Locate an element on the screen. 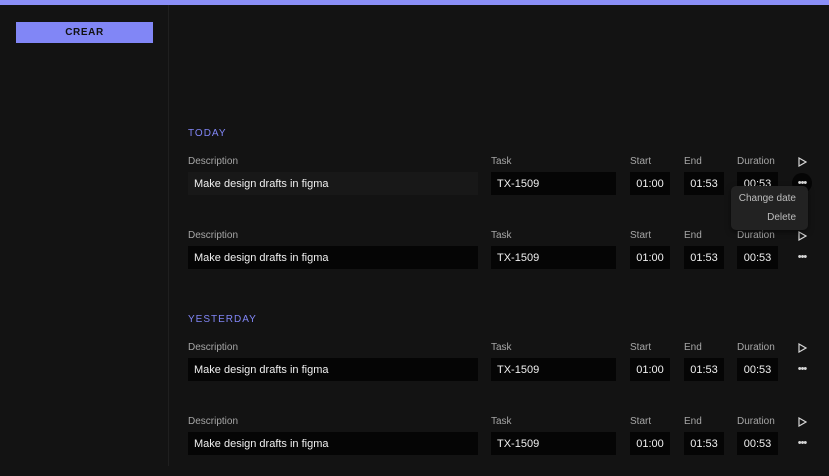 This screenshot has width=829, height=476. context-menu: Change date Delete is located at coordinates (769, 208).